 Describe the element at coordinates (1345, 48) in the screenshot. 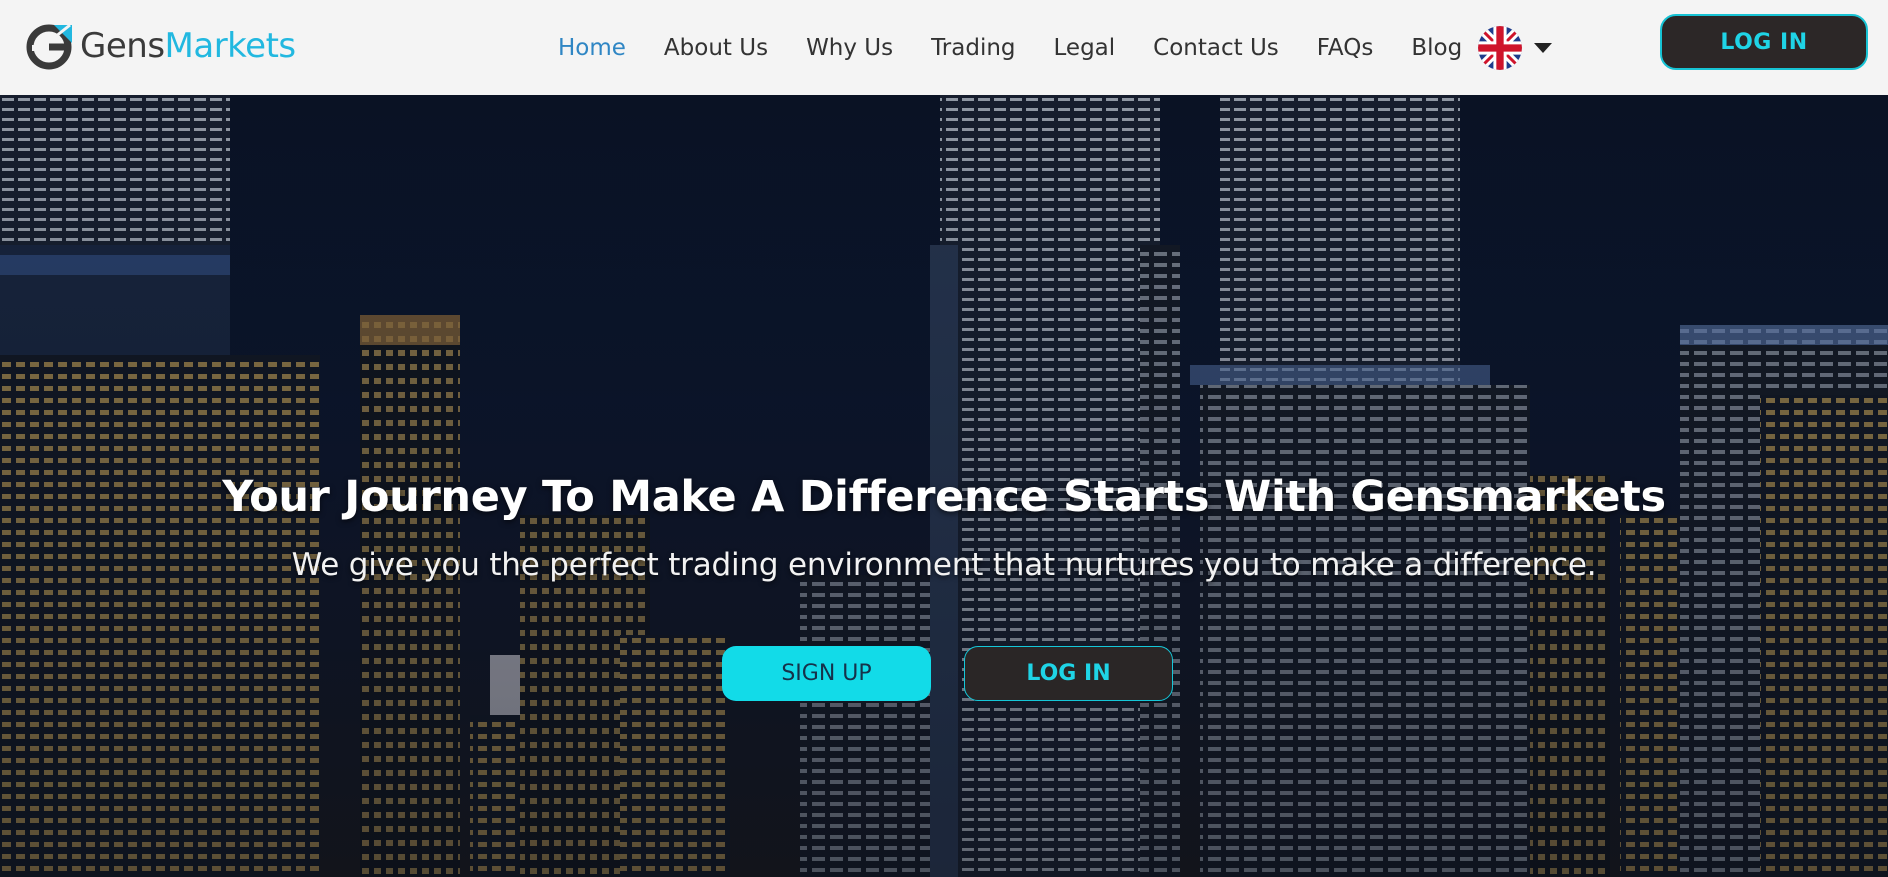

I see `nav-item-faqs: FAQs` at that location.